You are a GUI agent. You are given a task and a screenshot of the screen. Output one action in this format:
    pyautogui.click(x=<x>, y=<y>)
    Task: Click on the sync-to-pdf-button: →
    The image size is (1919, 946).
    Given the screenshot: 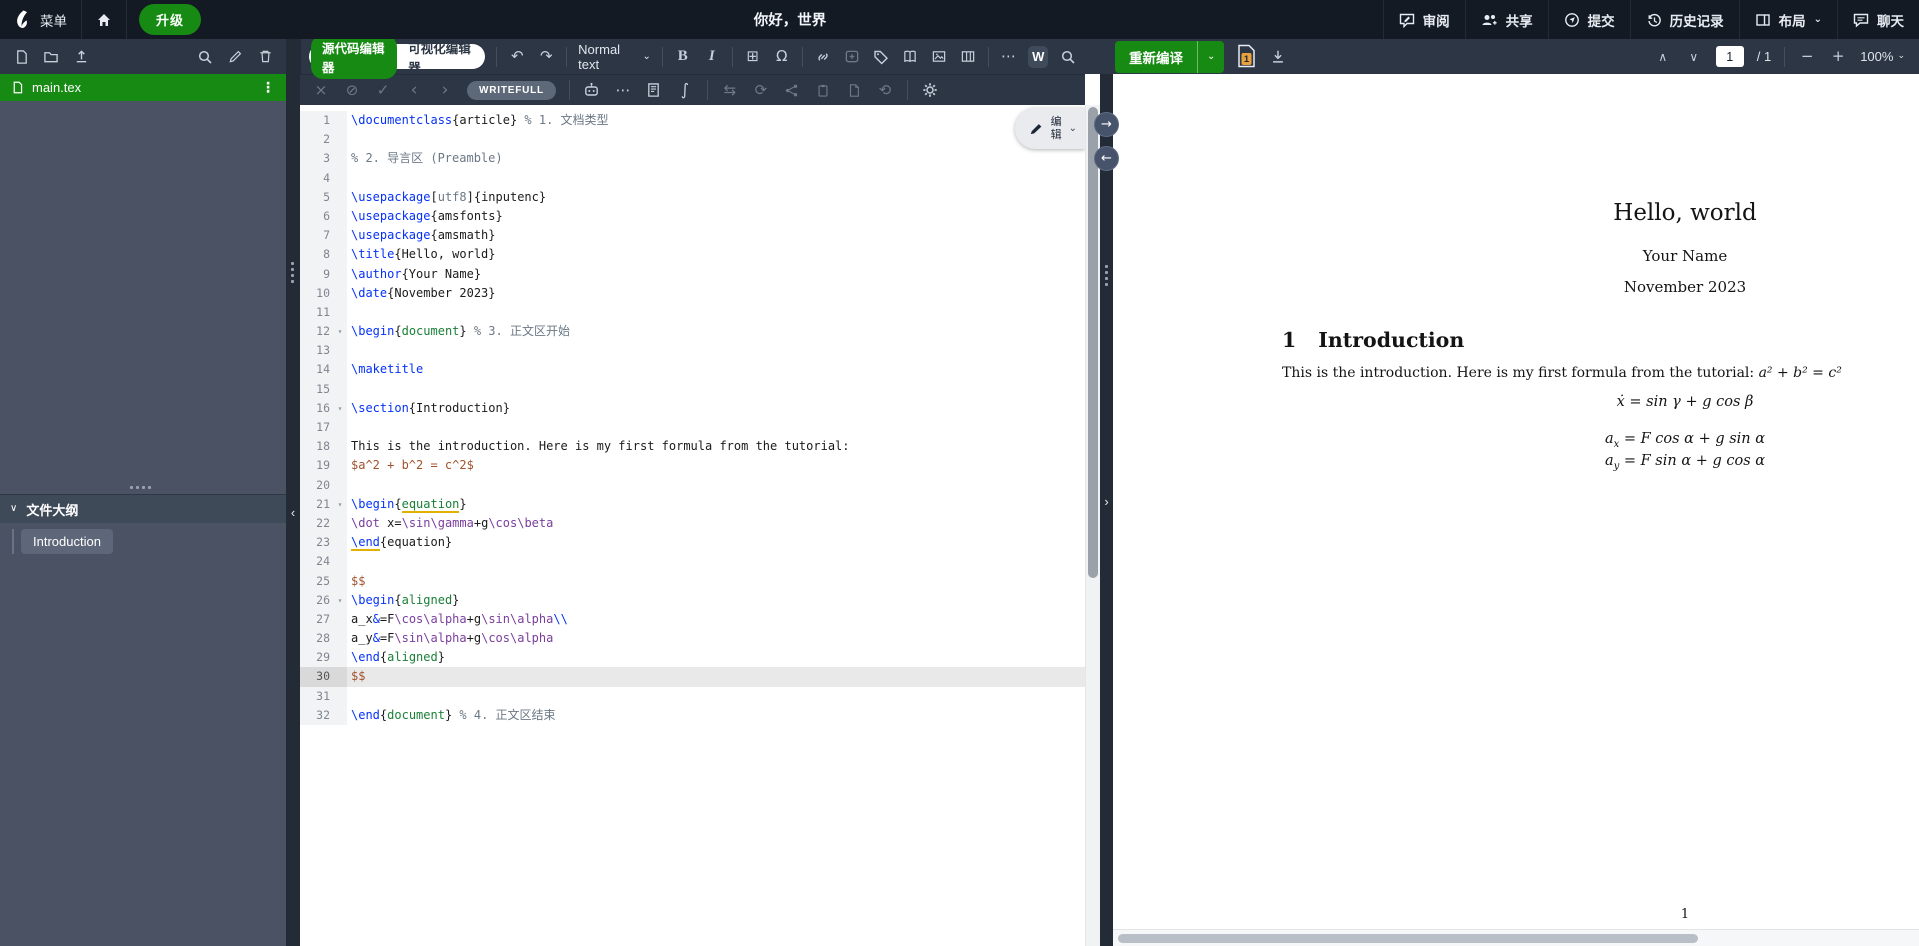 What is the action you would take?
    pyautogui.click(x=1106, y=124)
    